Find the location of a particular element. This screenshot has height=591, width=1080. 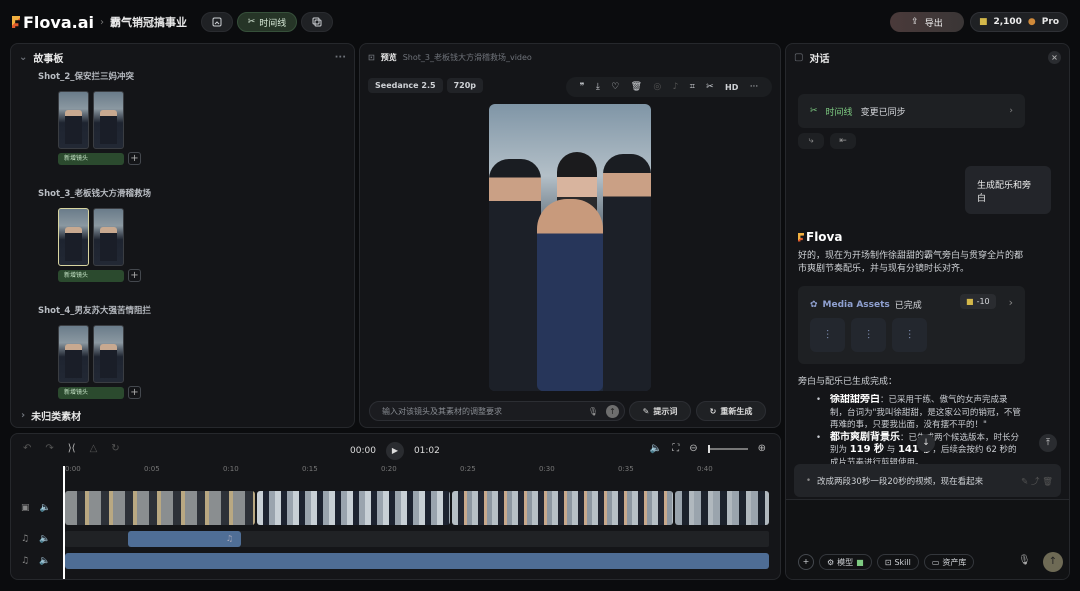

video-track is located at coordinates (417, 508).